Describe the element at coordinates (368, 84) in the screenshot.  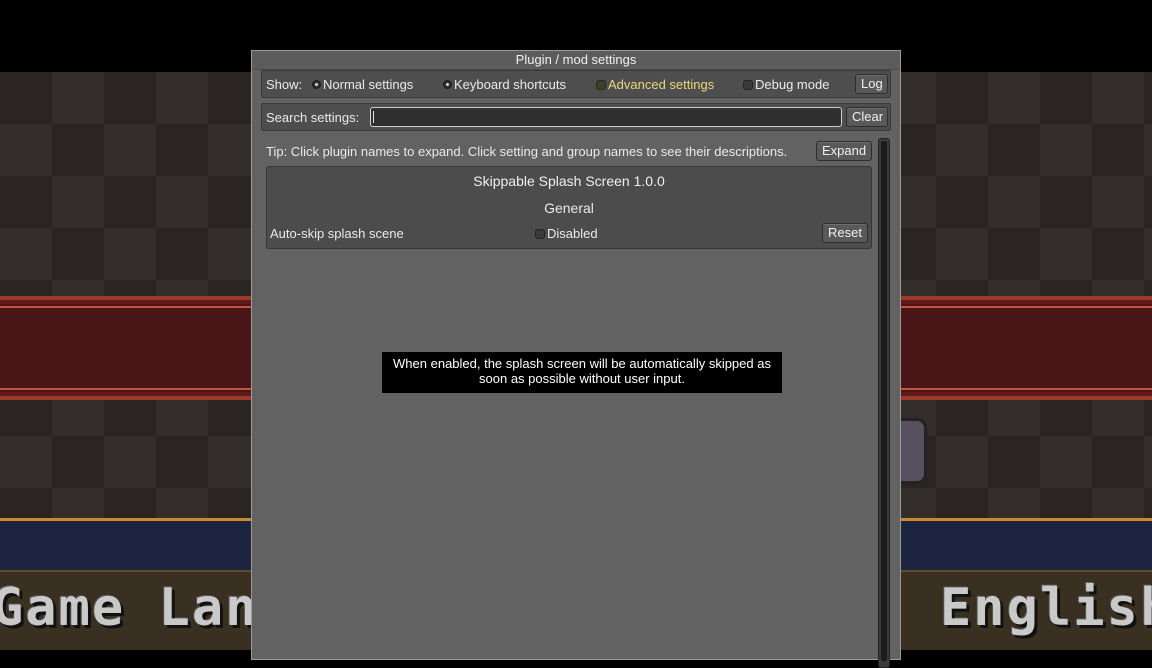
I see `option-label: Normal settings` at that location.